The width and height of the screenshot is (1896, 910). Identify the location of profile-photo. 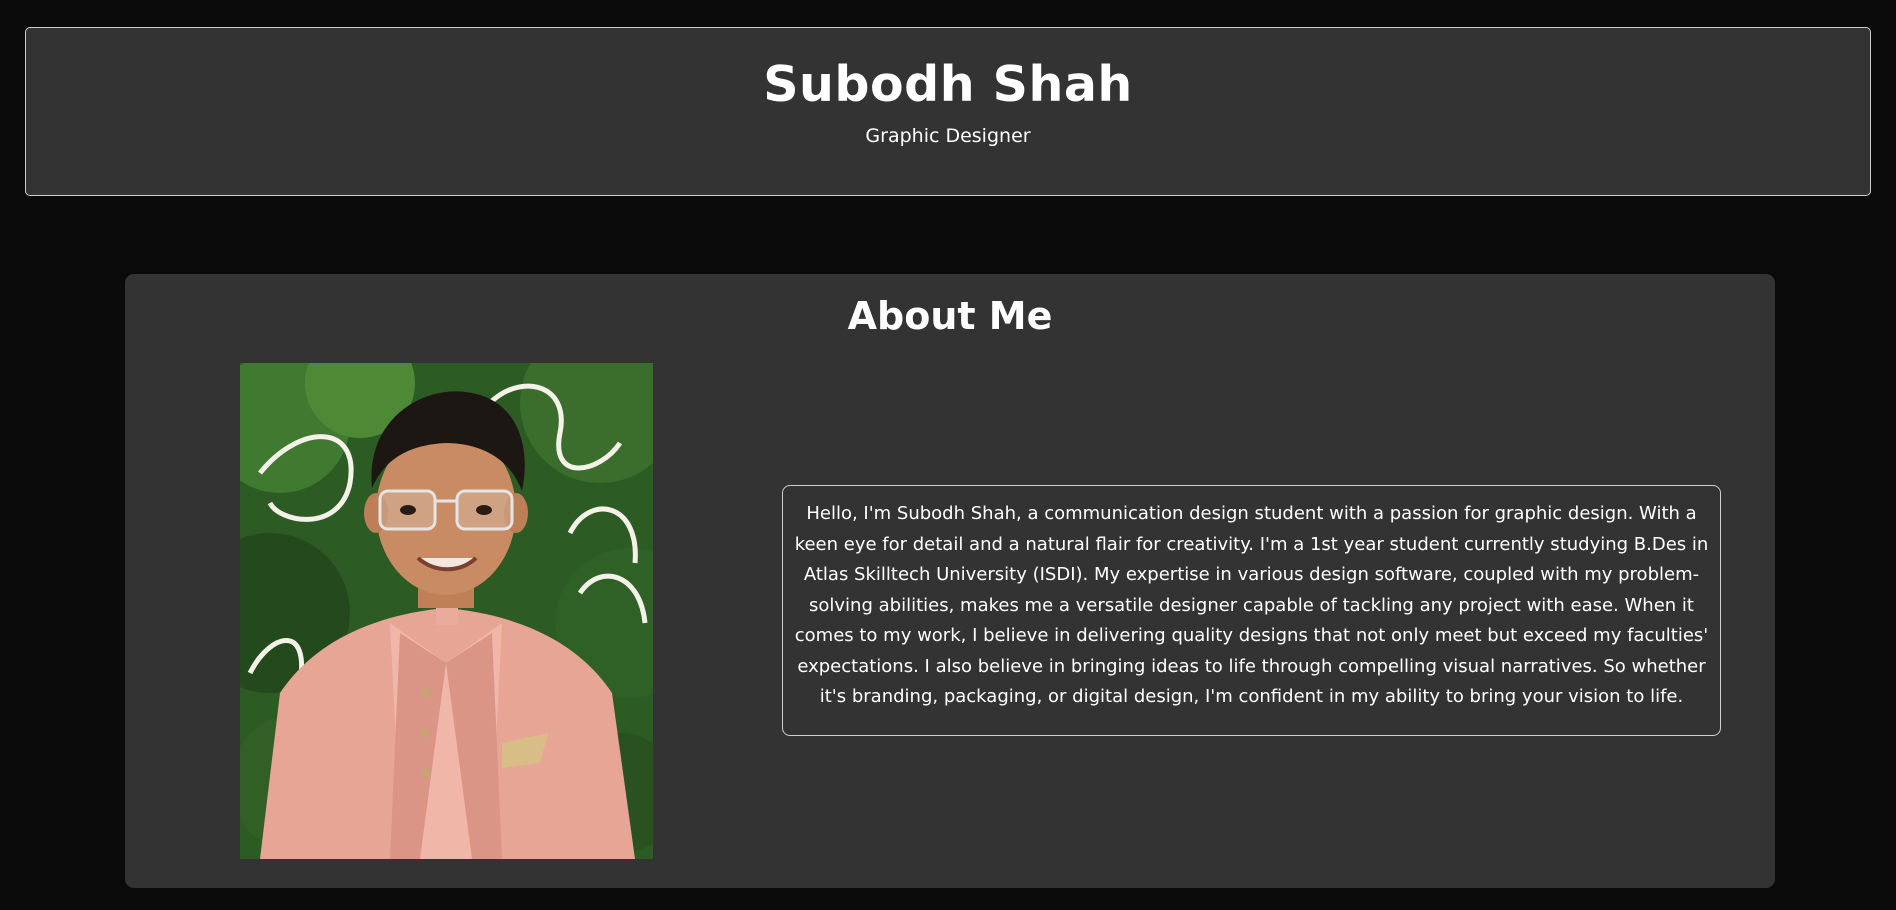
(446, 611).